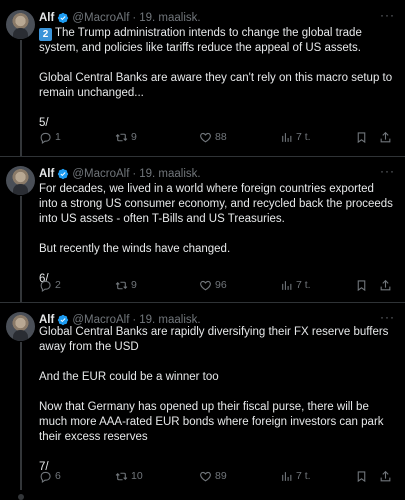 Image resolution: width=405 pixels, height=500 pixels. I want to click on retweet-count: 10, so click(137, 476).